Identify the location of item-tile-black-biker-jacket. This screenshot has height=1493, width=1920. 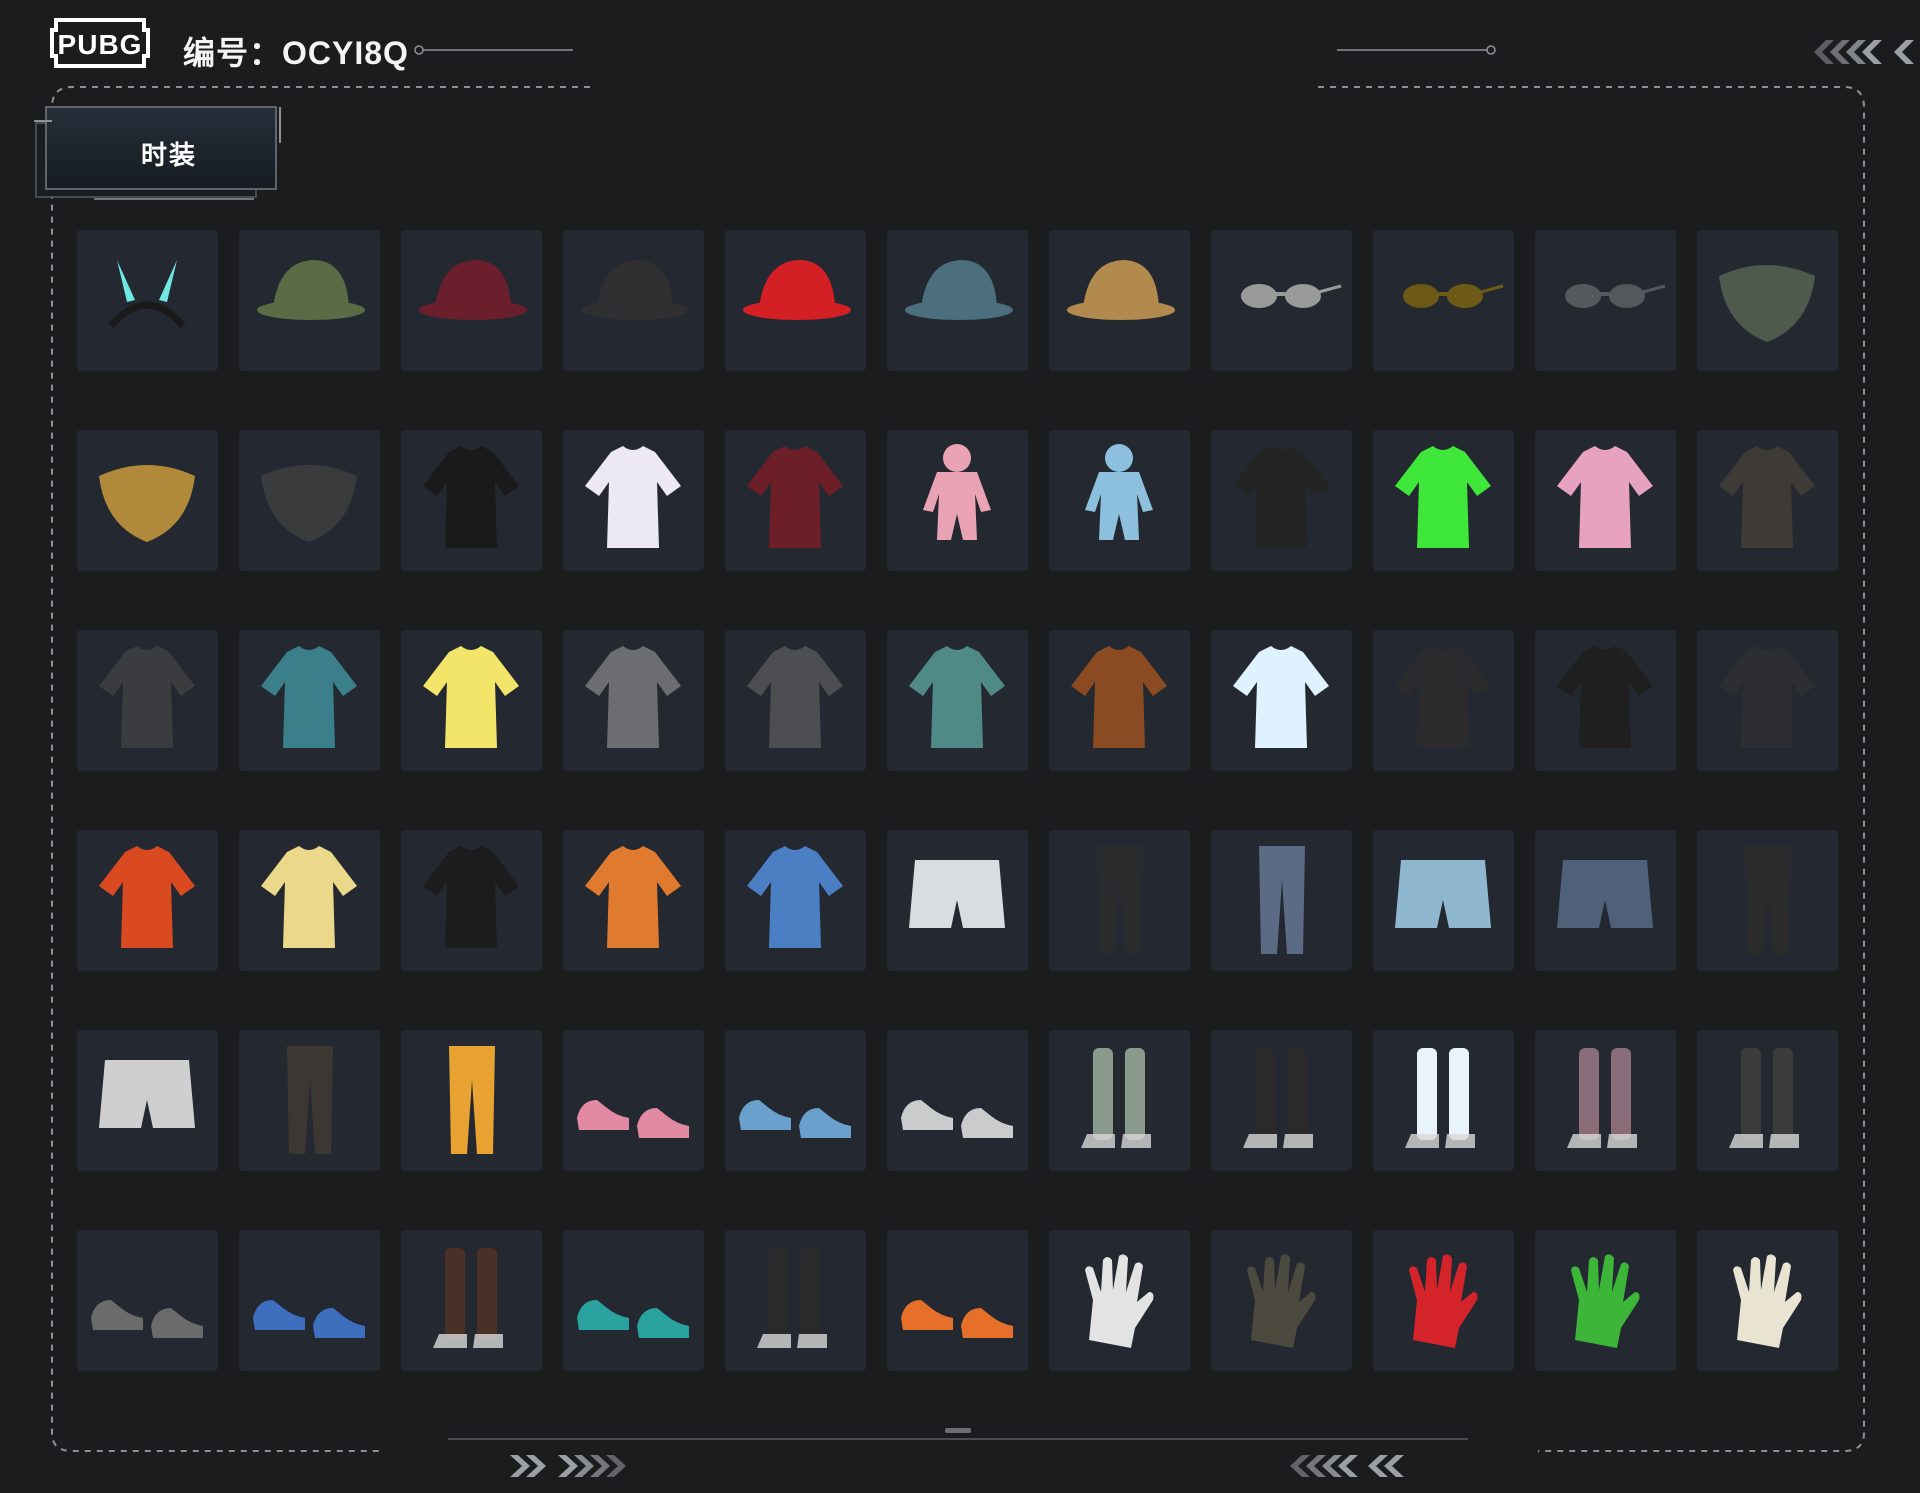
(1443, 700).